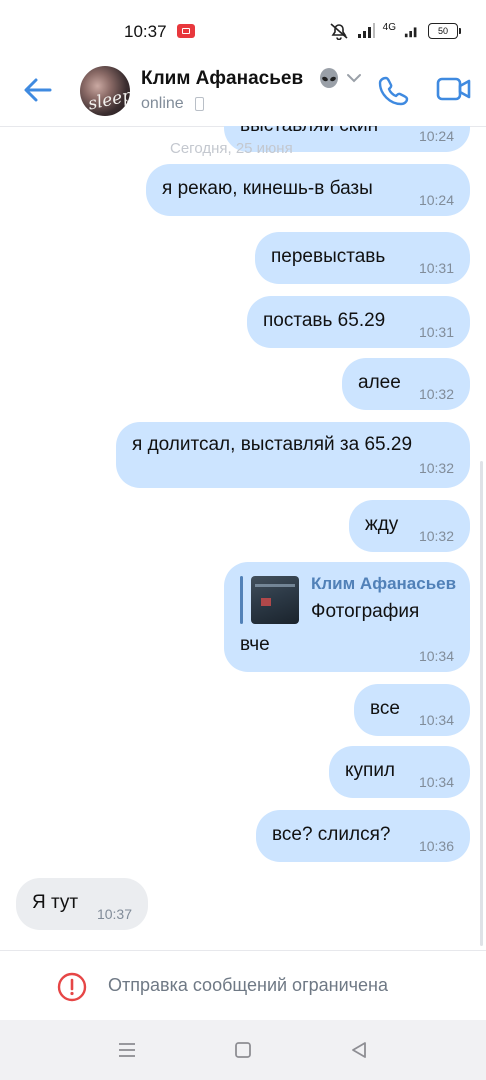 This screenshot has height=1080, width=486. Describe the element at coordinates (145, 31) in the screenshot. I see `status-time: 10:37` at that location.